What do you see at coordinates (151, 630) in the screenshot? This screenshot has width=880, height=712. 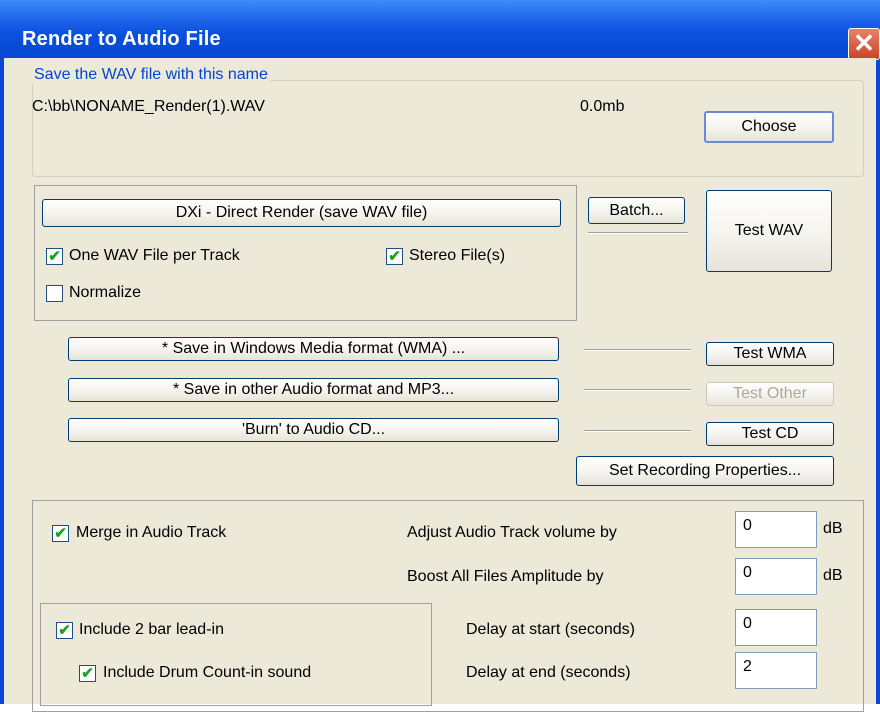 I see `lead-in-label: Include 2 bar lead-in` at bounding box center [151, 630].